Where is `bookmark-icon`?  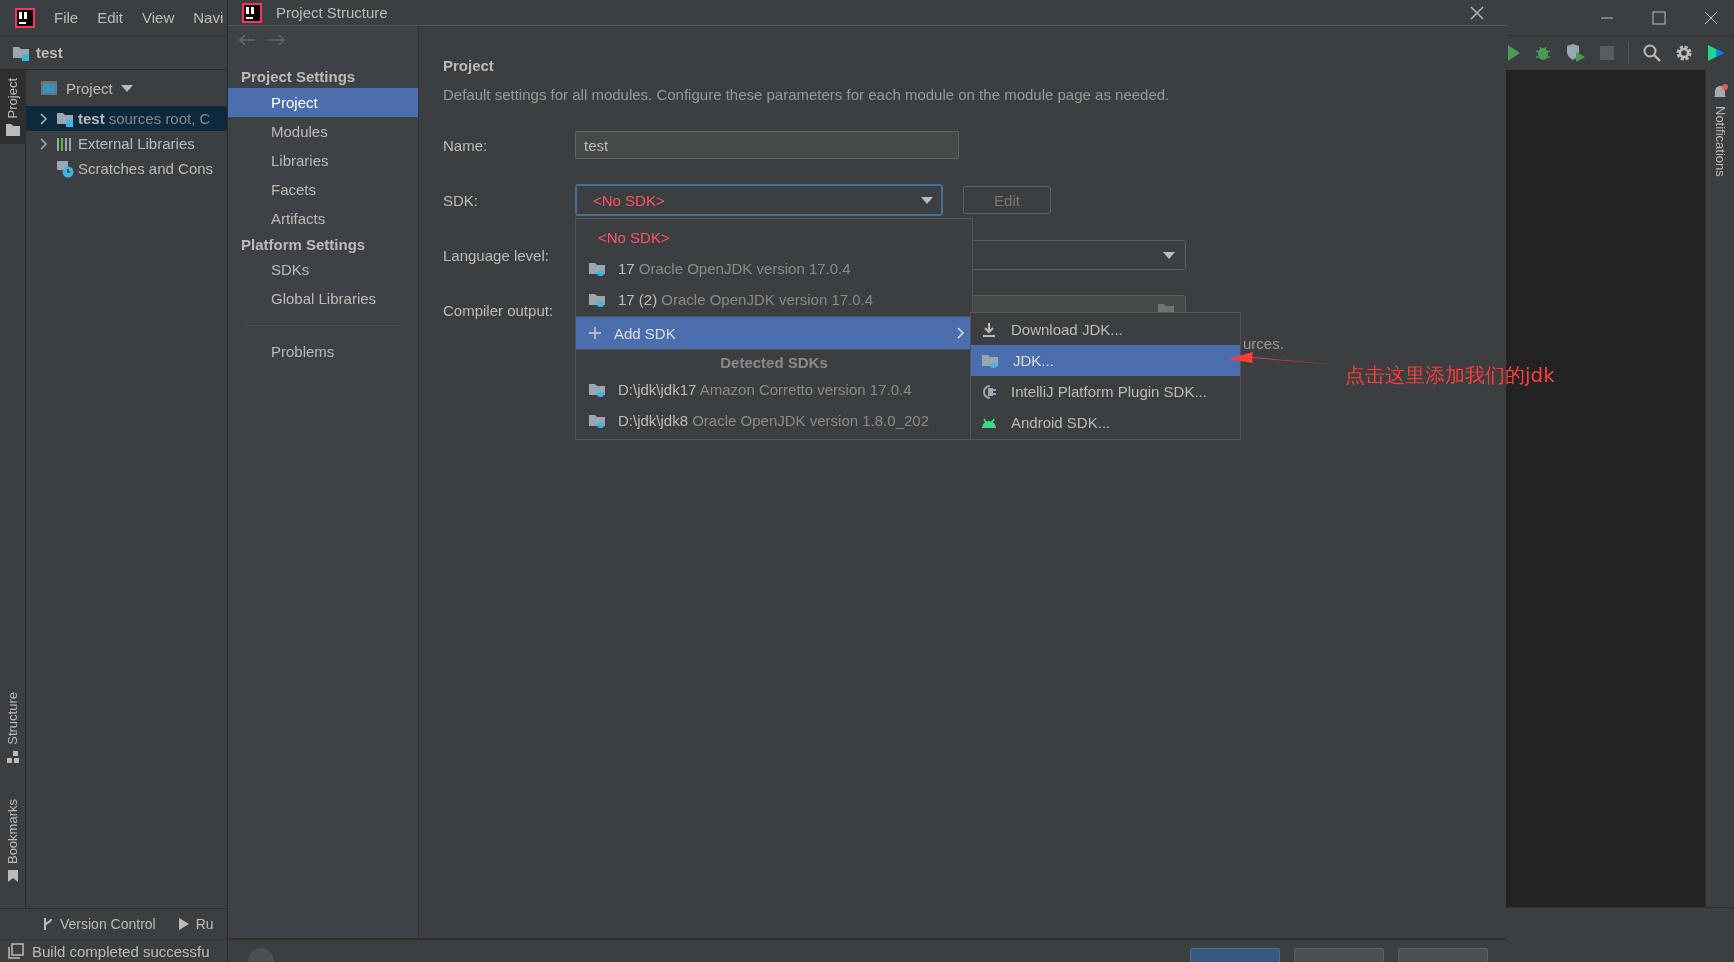
bookmark-icon is located at coordinates (12, 876).